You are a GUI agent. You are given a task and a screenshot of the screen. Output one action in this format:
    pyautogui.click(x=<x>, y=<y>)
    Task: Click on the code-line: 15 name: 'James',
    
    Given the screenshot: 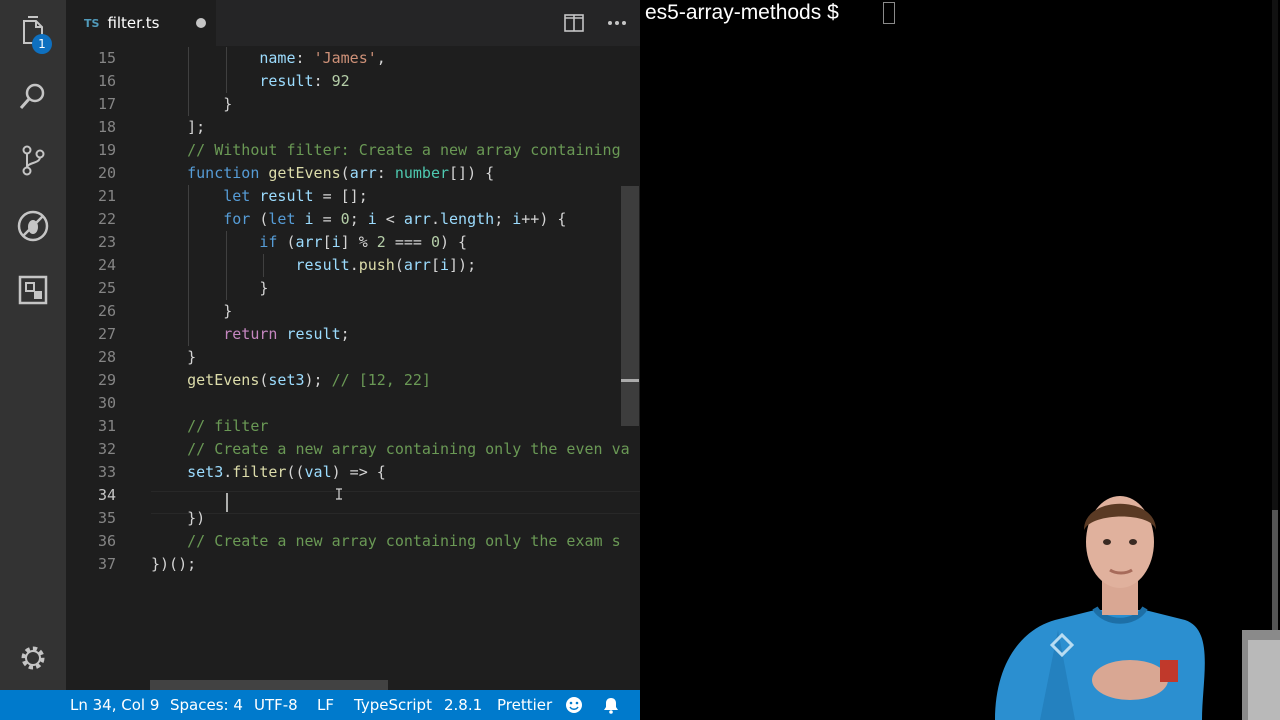 What is the action you would take?
    pyautogui.click(x=353, y=58)
    